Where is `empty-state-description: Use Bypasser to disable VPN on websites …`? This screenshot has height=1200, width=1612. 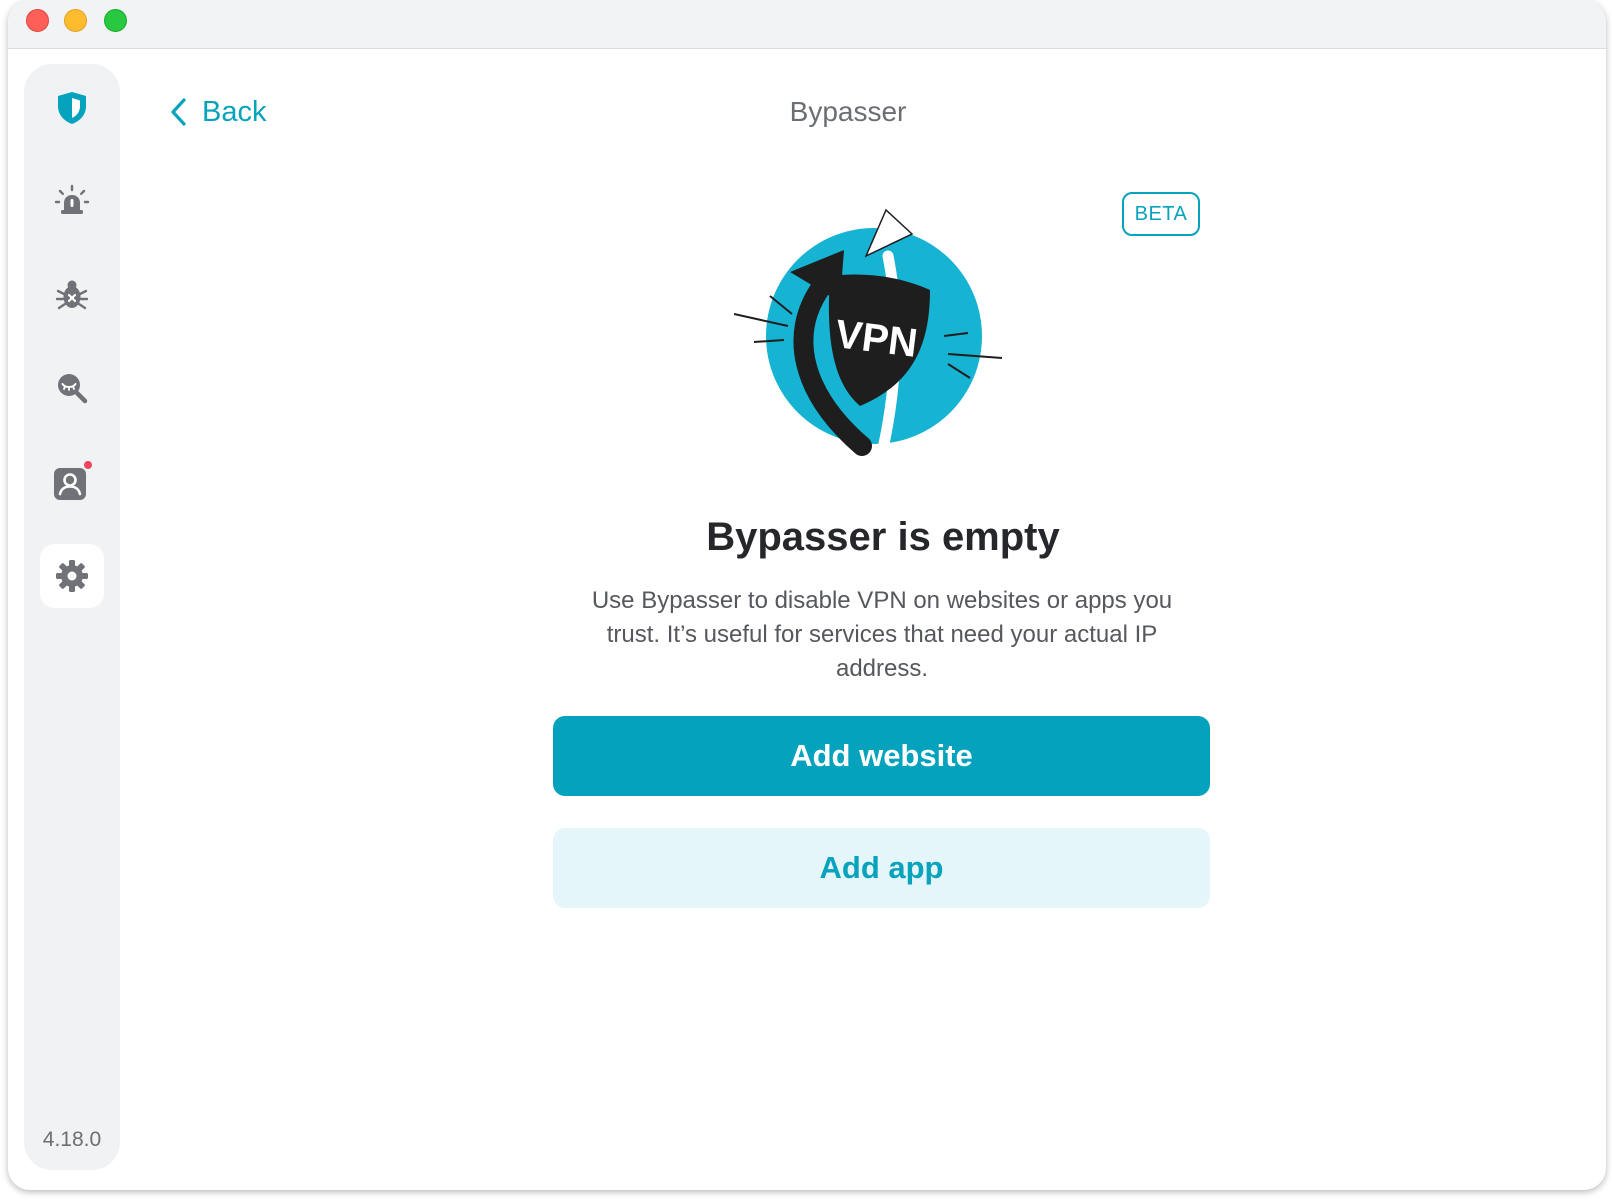 empty-state-description: Use Bypasser to disable VPN on websites … is located at coordinates (882, 634).